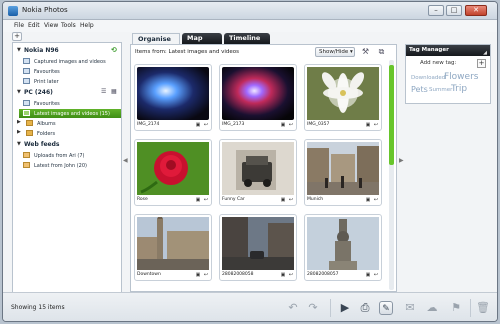 The width and height of the screenshot is (500, 324). Describe the element at coordinates (485, 53) in the screenshot. I see `pin-icon: ◢` at that location.